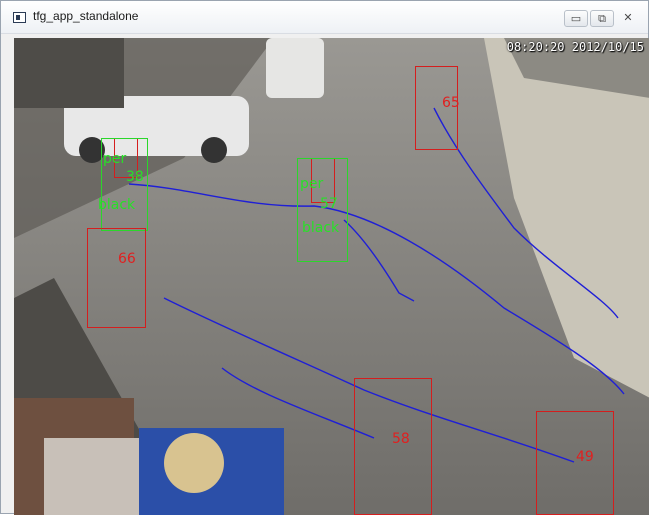 The image size is (649, 515). I want to click on minimize-icon: ▭, so click(576, 18).